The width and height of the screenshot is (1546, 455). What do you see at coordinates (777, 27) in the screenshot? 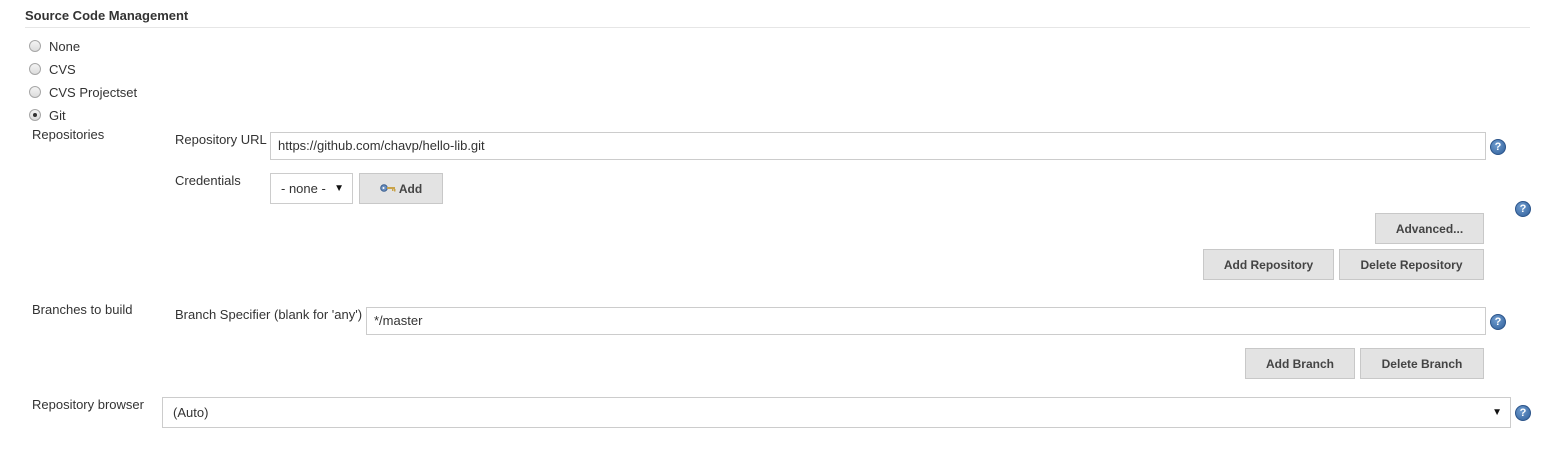
I see `section-divider` at bounding box center [777, 27].